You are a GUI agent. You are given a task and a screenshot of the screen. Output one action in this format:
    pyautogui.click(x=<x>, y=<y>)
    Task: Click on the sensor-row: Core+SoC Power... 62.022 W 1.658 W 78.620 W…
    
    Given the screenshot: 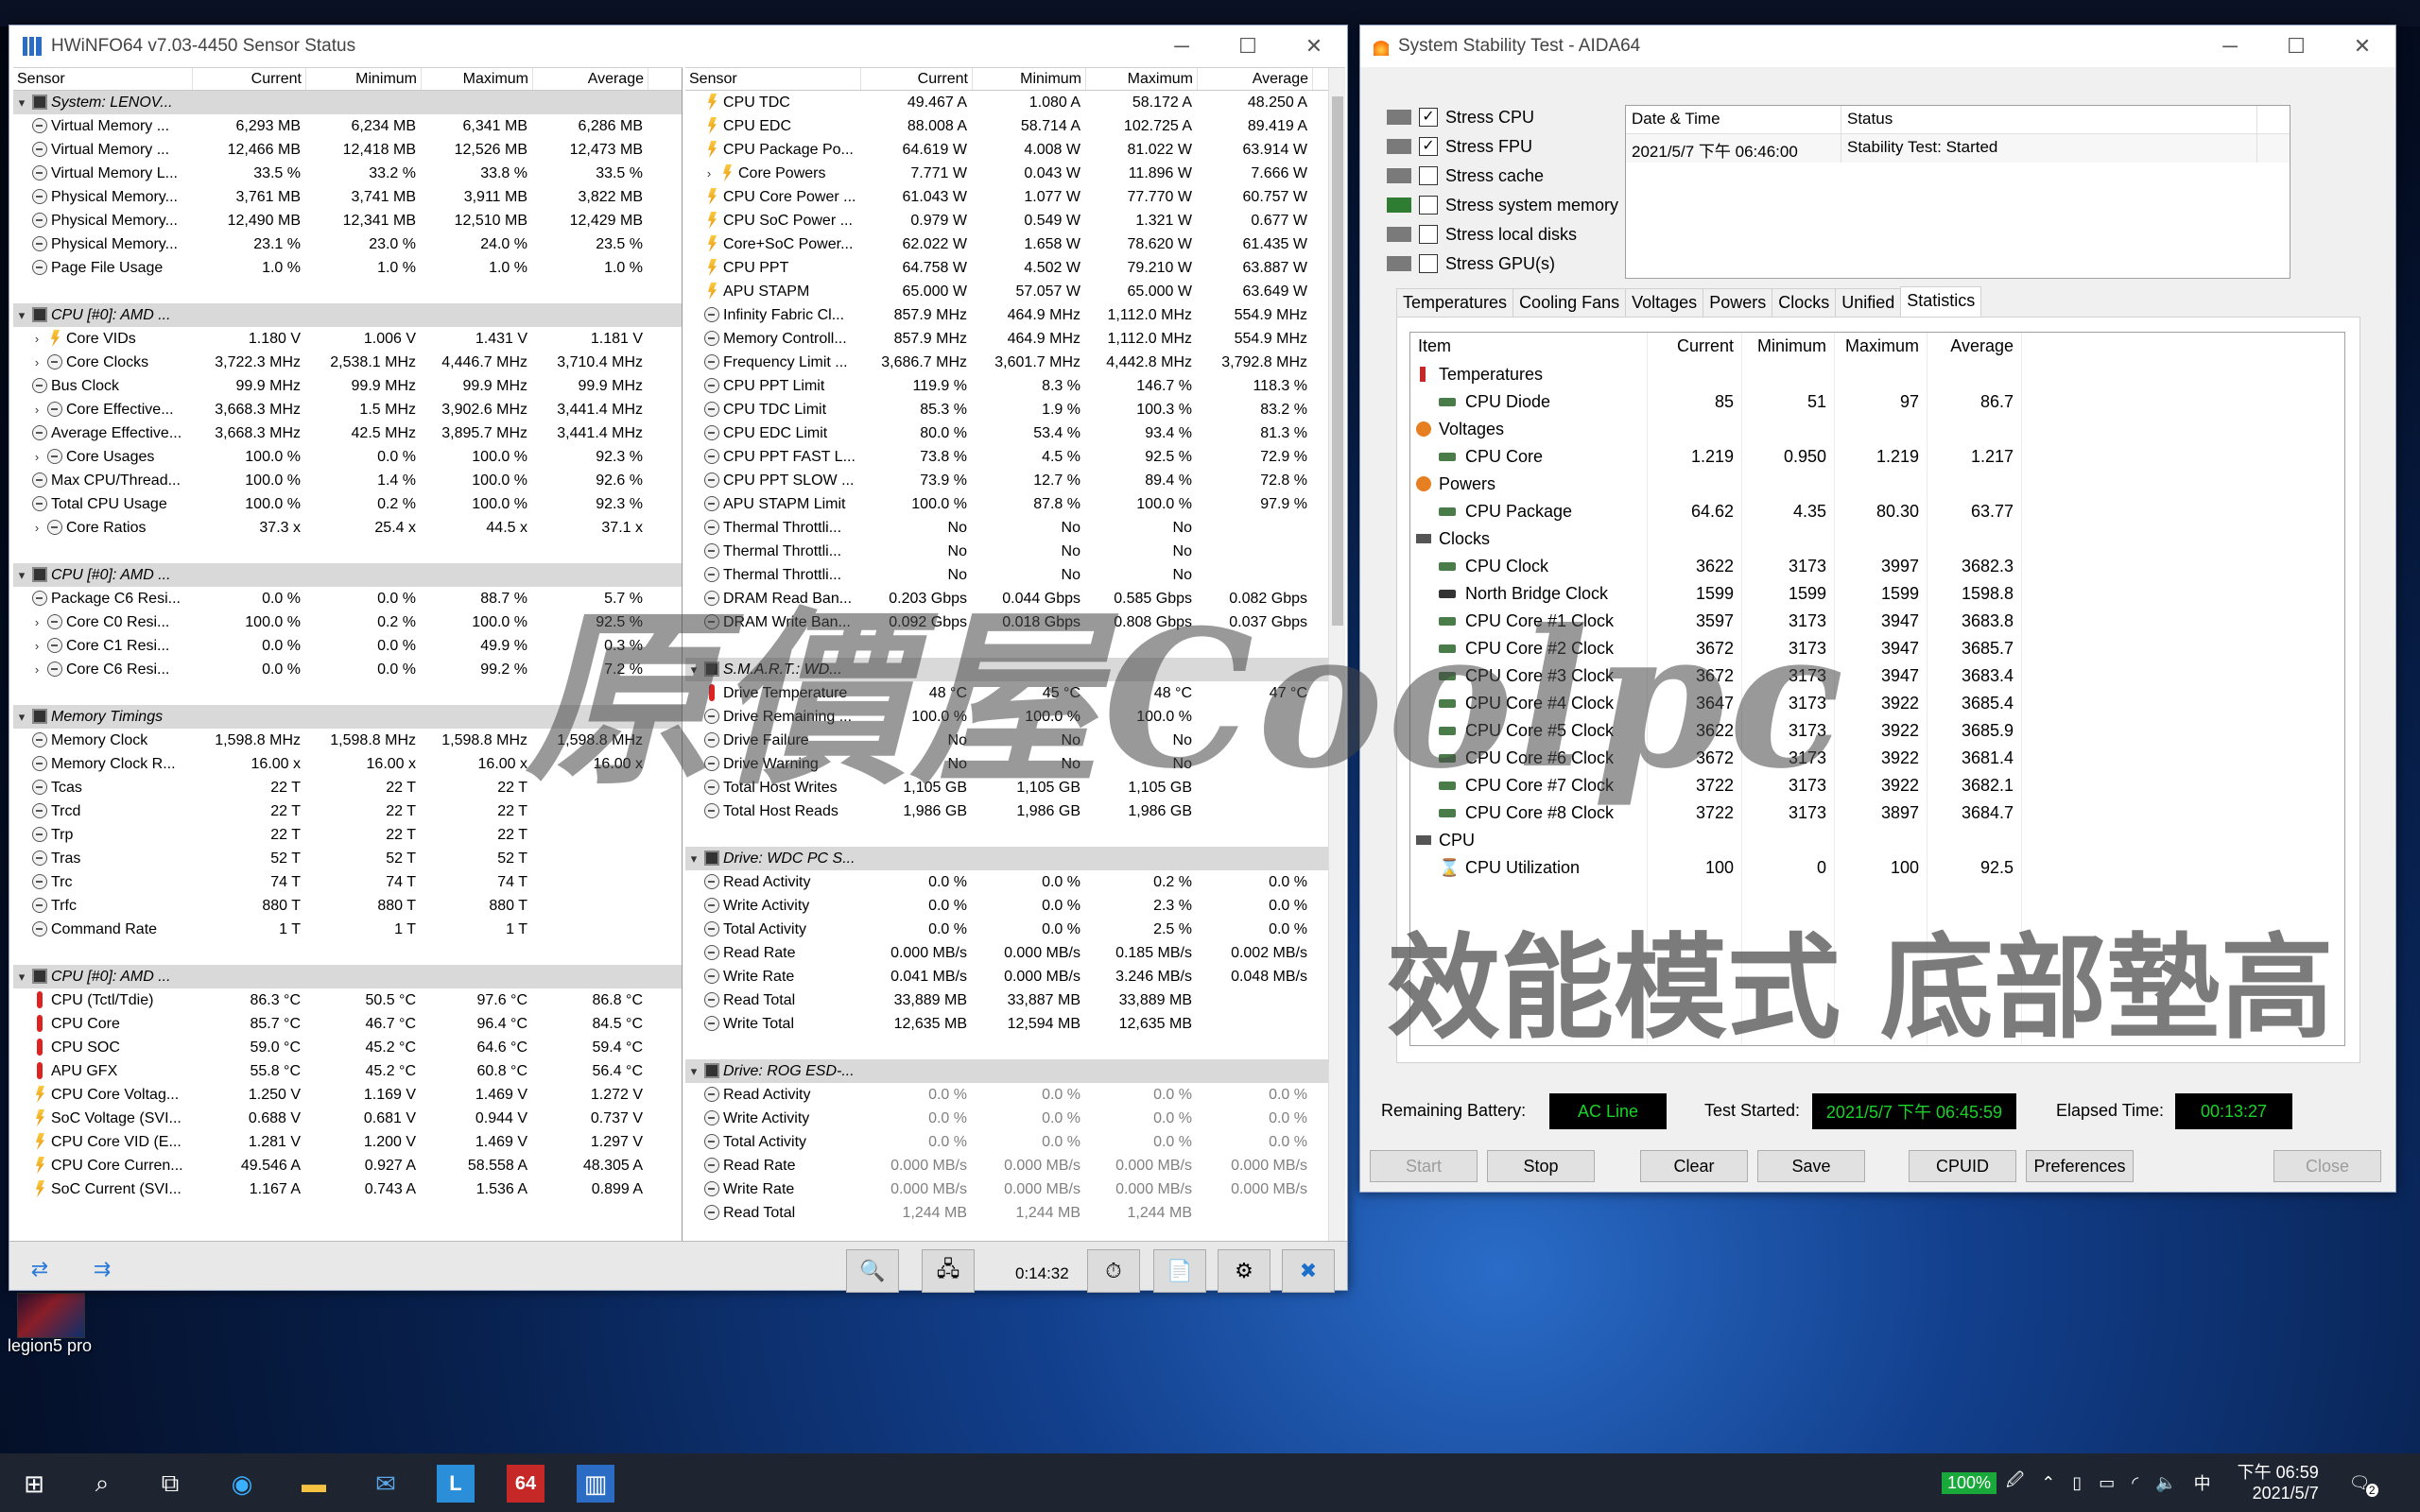 What is the action you would take?
    pyautogui.click(x=1015, y=244)
    